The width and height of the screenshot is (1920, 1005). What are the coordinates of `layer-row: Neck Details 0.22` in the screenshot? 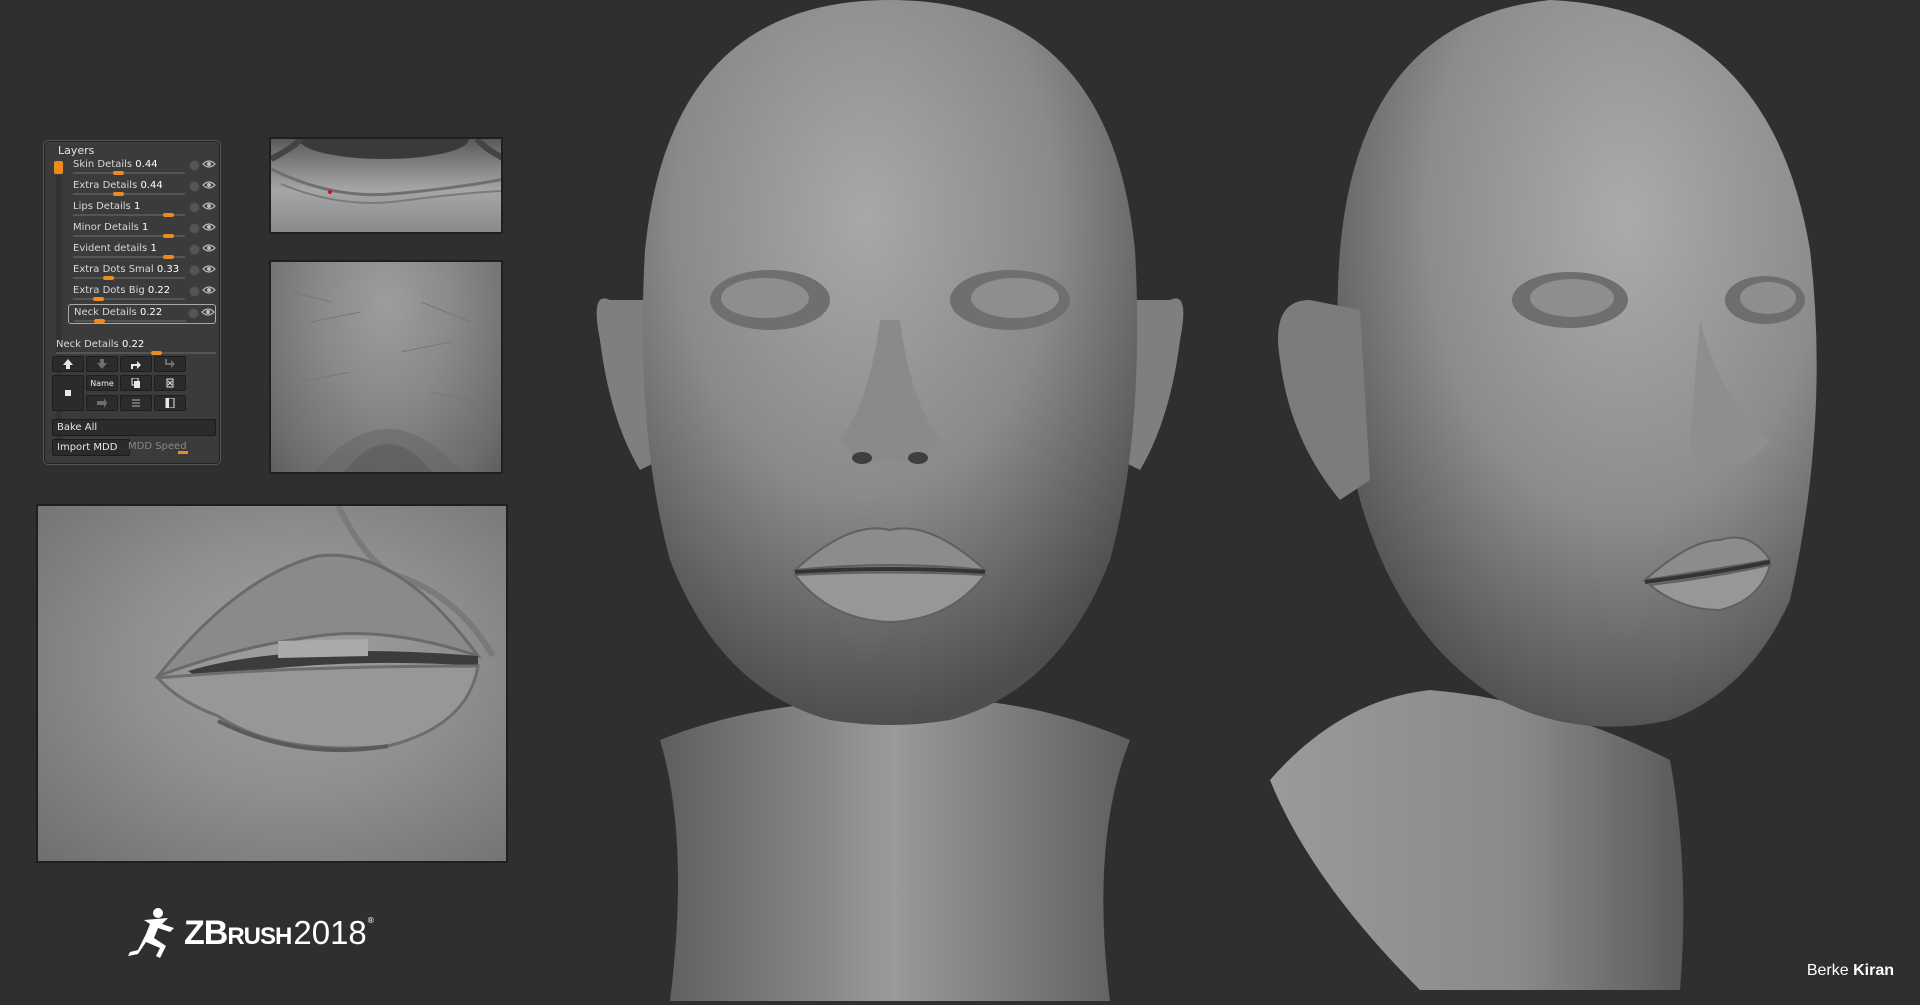 It's located at (142, 314).